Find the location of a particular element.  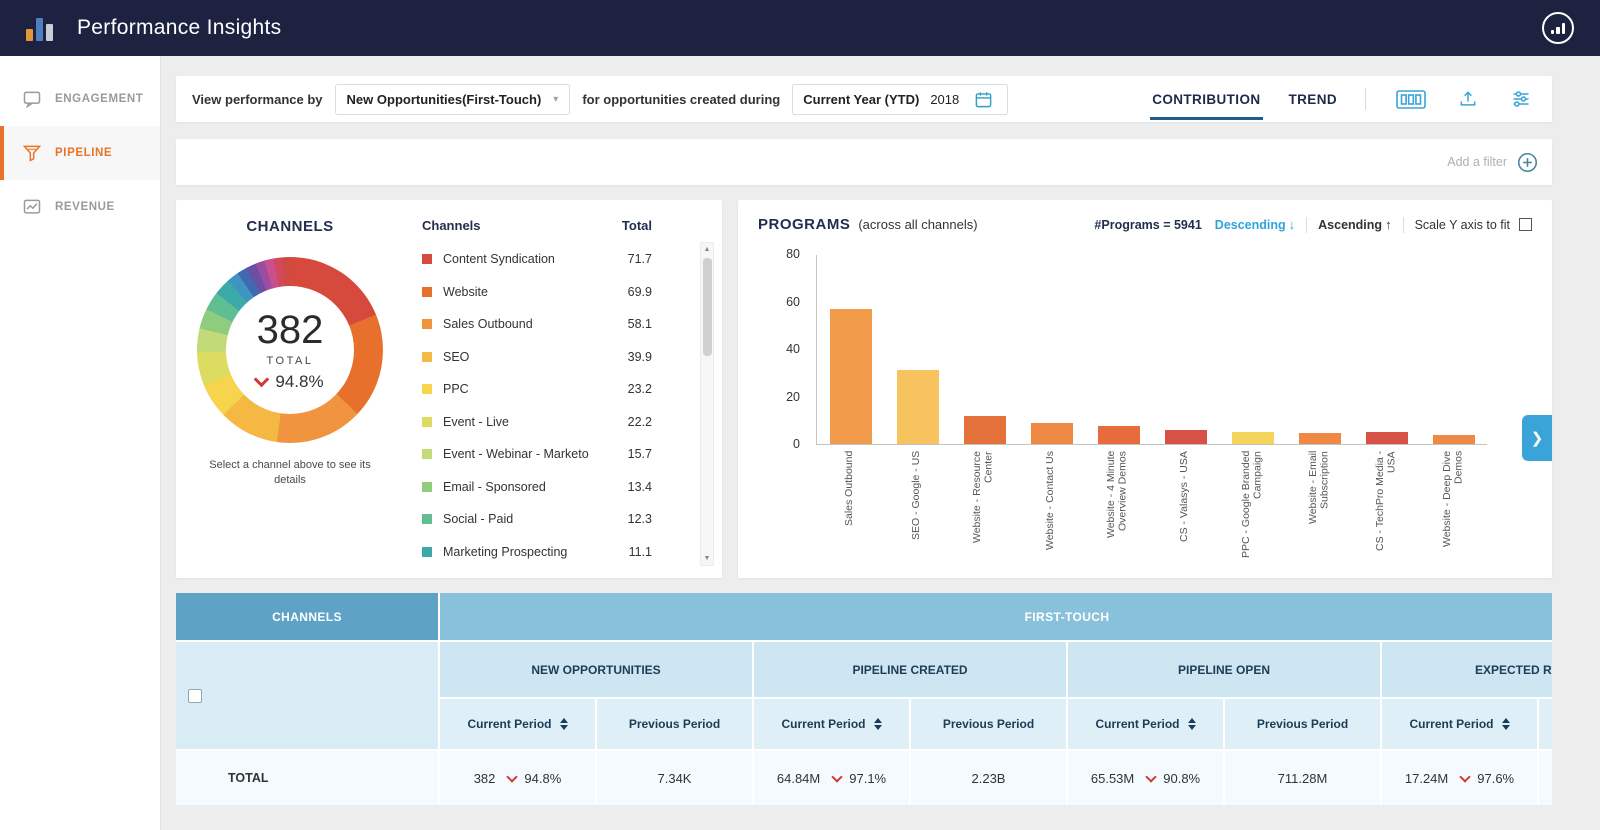

tab-trend: TREND is located at coordinates (1313, 99).